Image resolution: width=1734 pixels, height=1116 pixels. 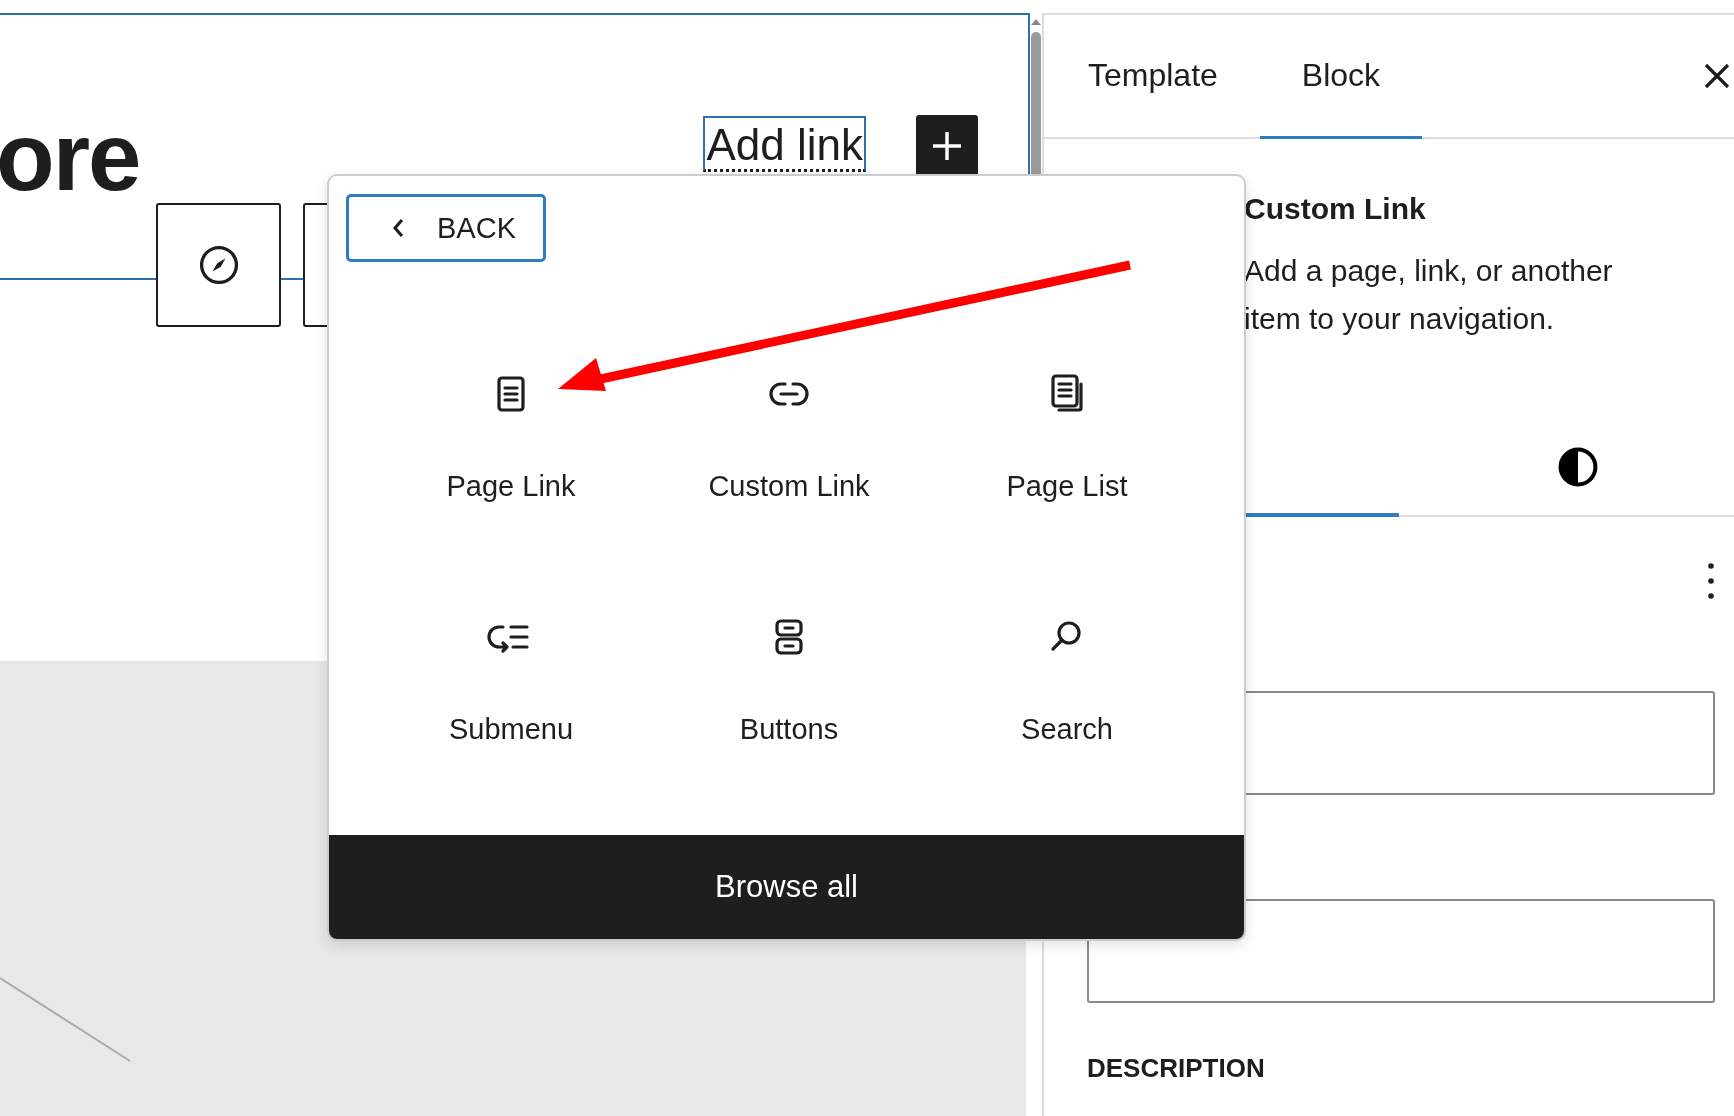 I want to click on block-description: Add a page, link, or another item to your navigation., so click(x=1429, y=295).